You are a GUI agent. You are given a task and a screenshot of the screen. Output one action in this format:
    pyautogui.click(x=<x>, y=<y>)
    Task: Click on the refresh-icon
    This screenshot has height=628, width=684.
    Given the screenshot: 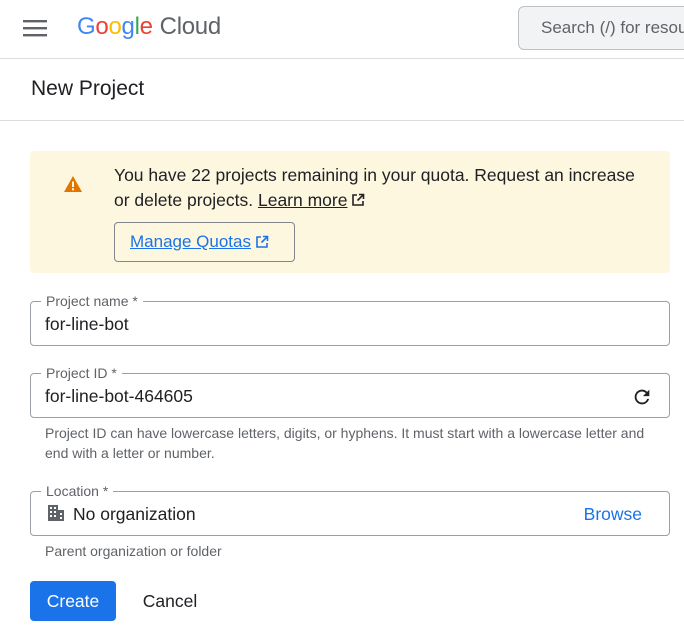 What is the action you would take?
    pyautogui.click(x=642, y=397)
    